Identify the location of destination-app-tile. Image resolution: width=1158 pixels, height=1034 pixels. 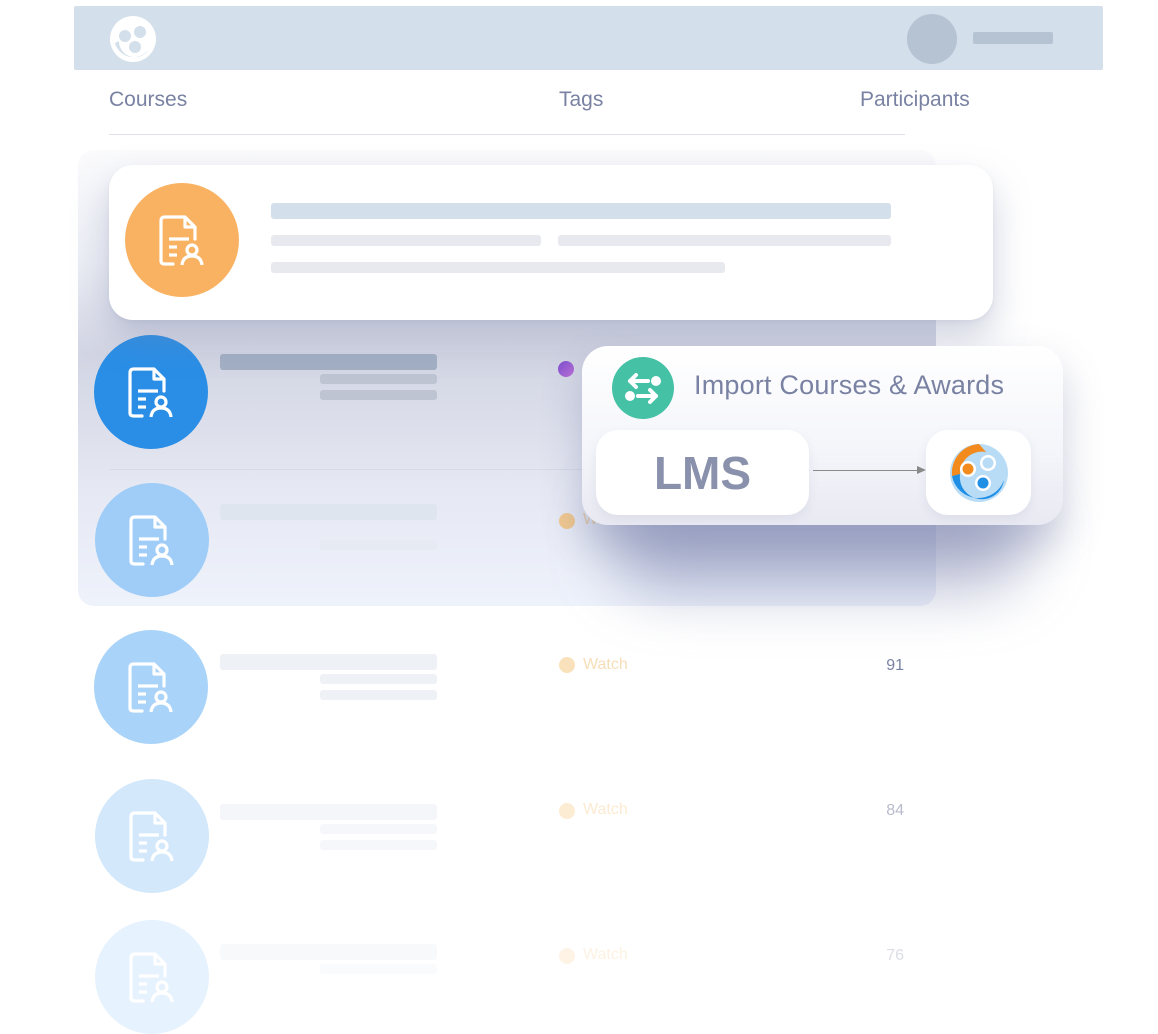
(978, 472).